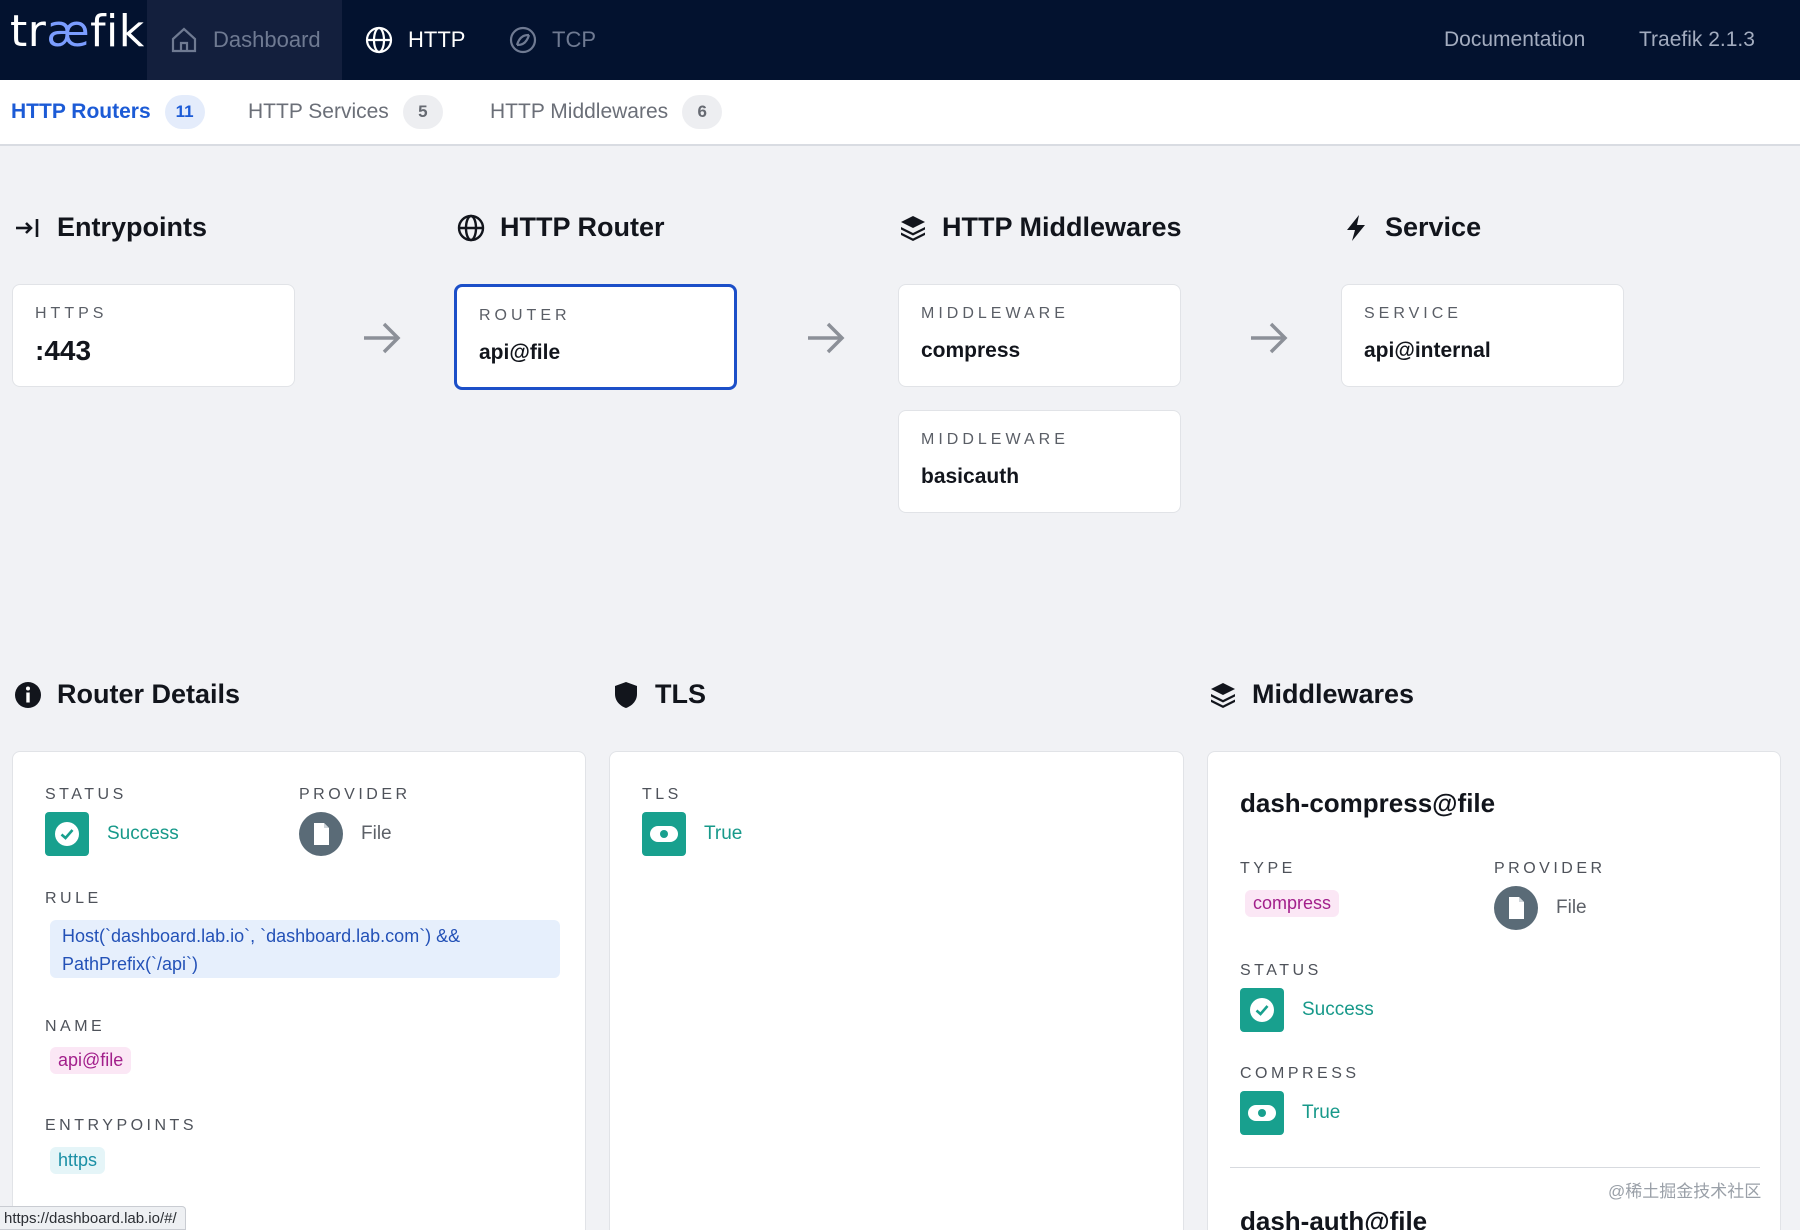 Image resolution: width=1800 pixels, height=1230 pixels. I want to click on name-tag: api@file, so click(91, 1060).